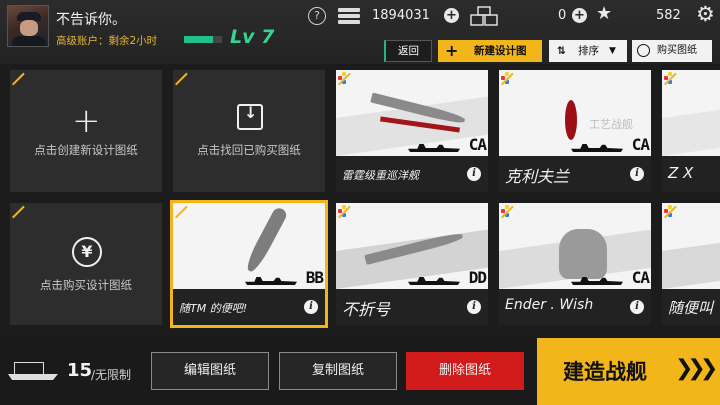 The height and width of the screenshot is (405, 720). Describe the element at coordinates (111, 375) in the screenshot. I see `design-count-limit: /无限制` at that location.